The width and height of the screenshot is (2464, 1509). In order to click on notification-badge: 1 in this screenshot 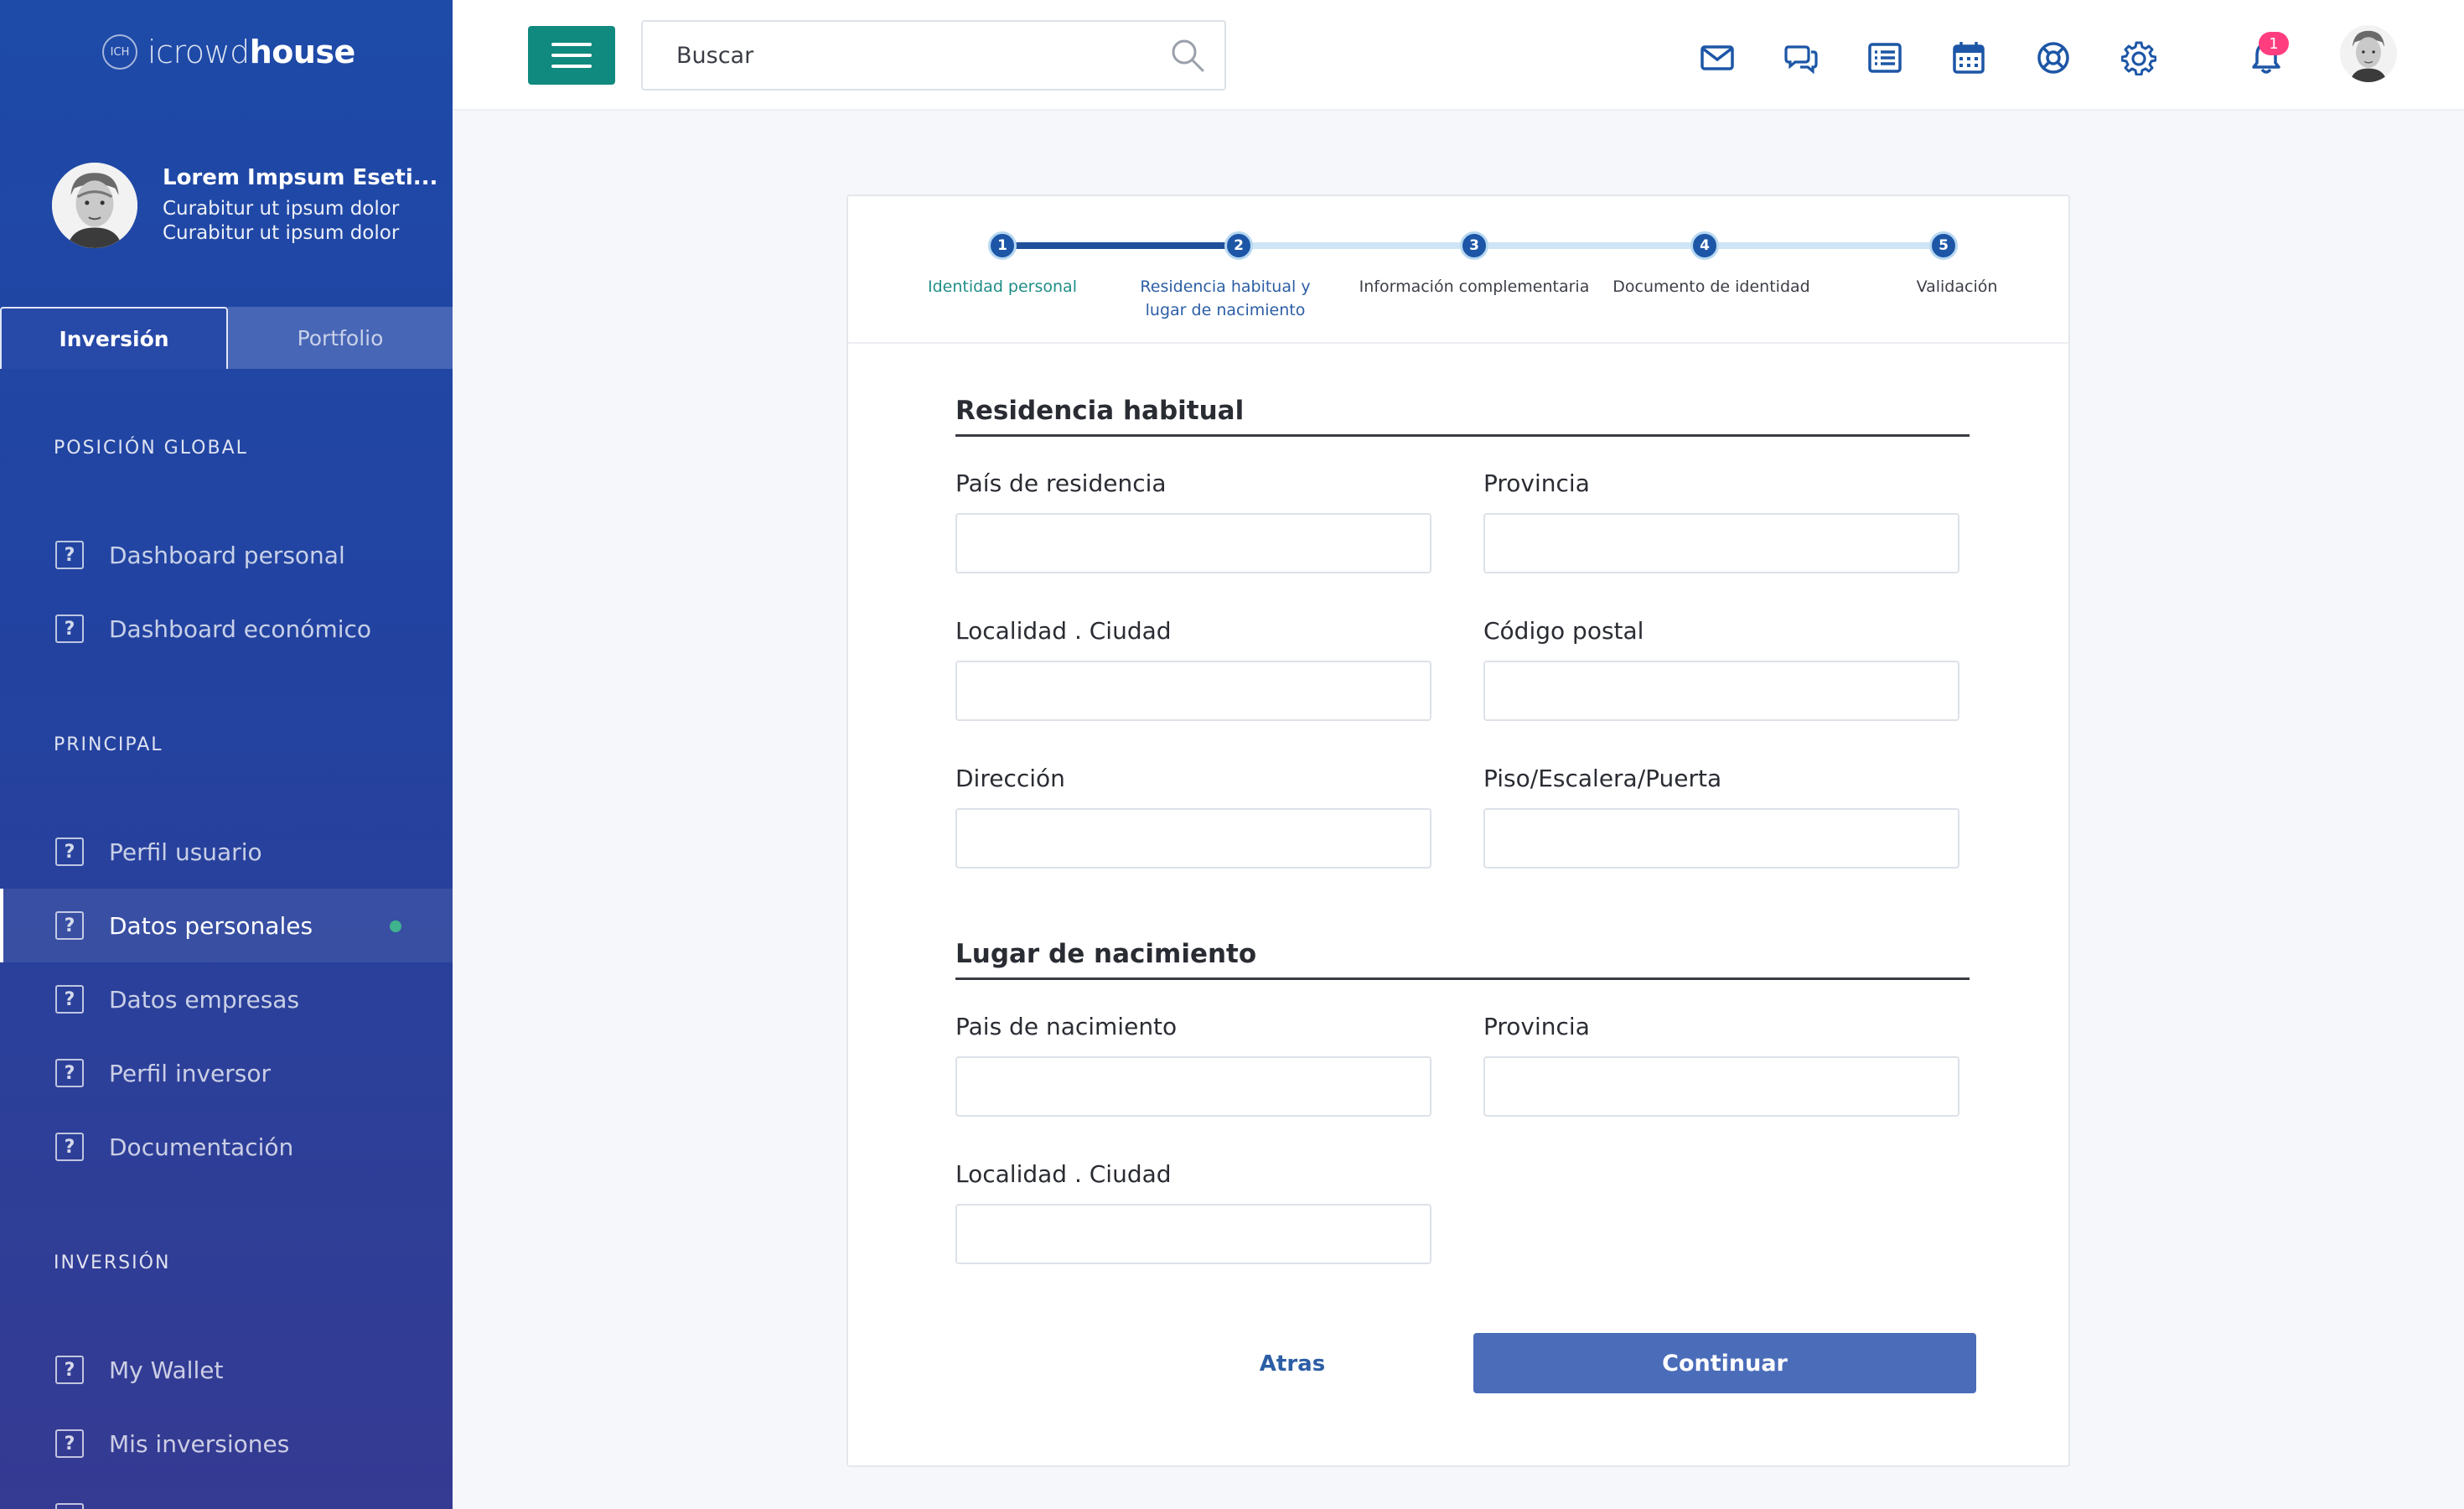, I will do `click(2274, 43)`.